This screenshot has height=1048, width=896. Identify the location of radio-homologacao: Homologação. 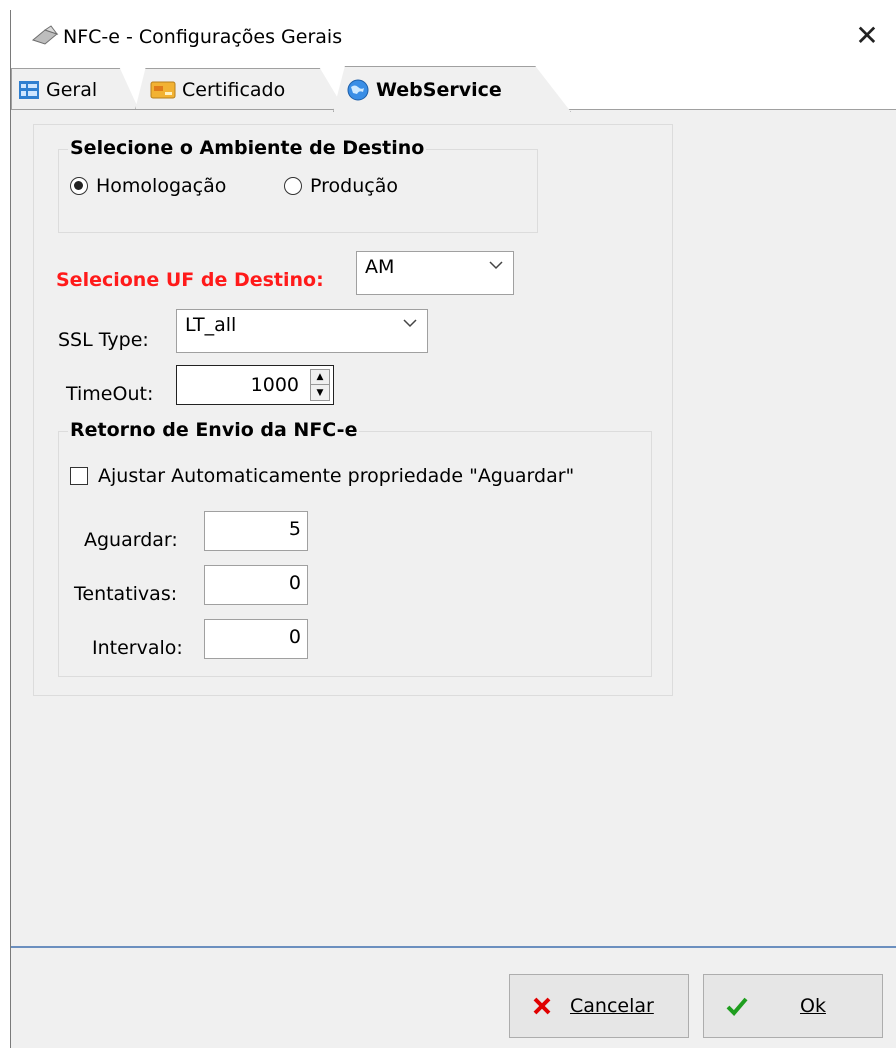
(148, 186).